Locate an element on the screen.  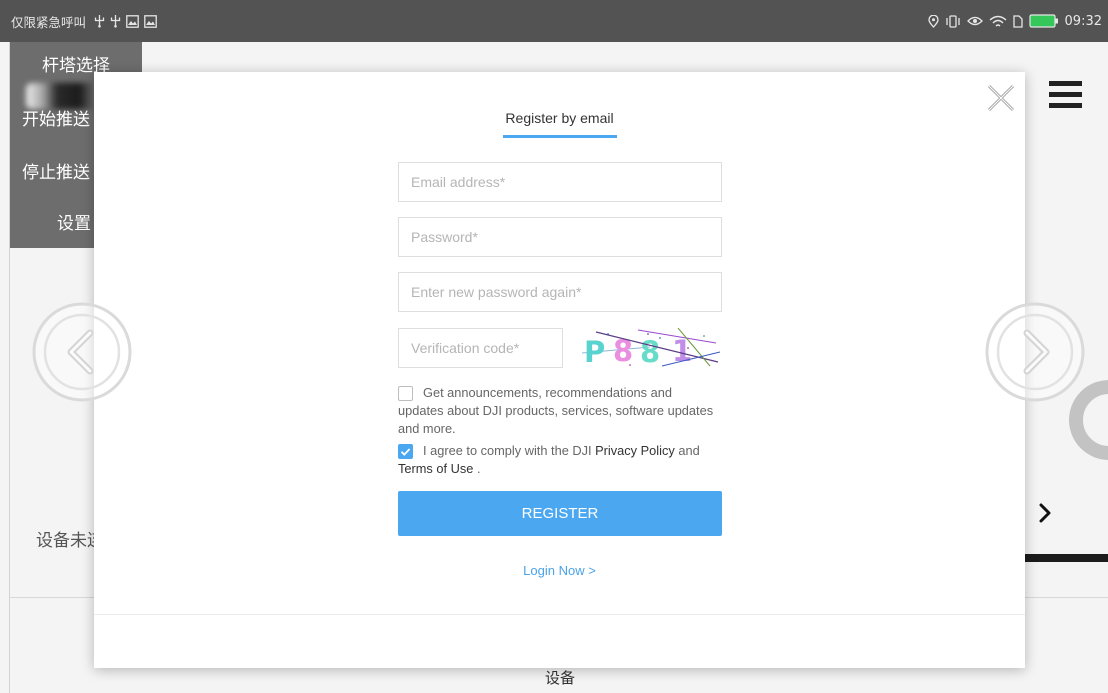
location-icon is located at coordinates (933, 21).